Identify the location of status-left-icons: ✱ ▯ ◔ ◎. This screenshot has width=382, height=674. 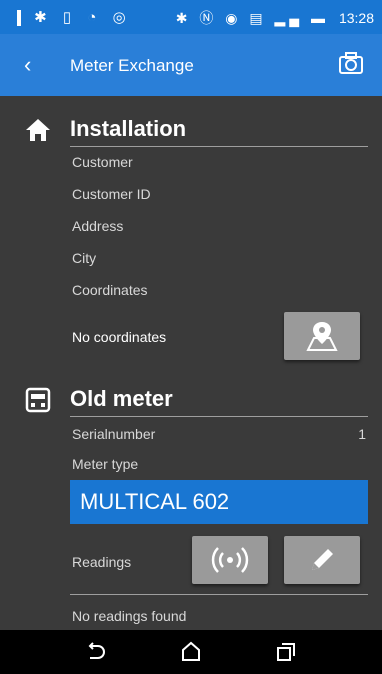
(73, 17).